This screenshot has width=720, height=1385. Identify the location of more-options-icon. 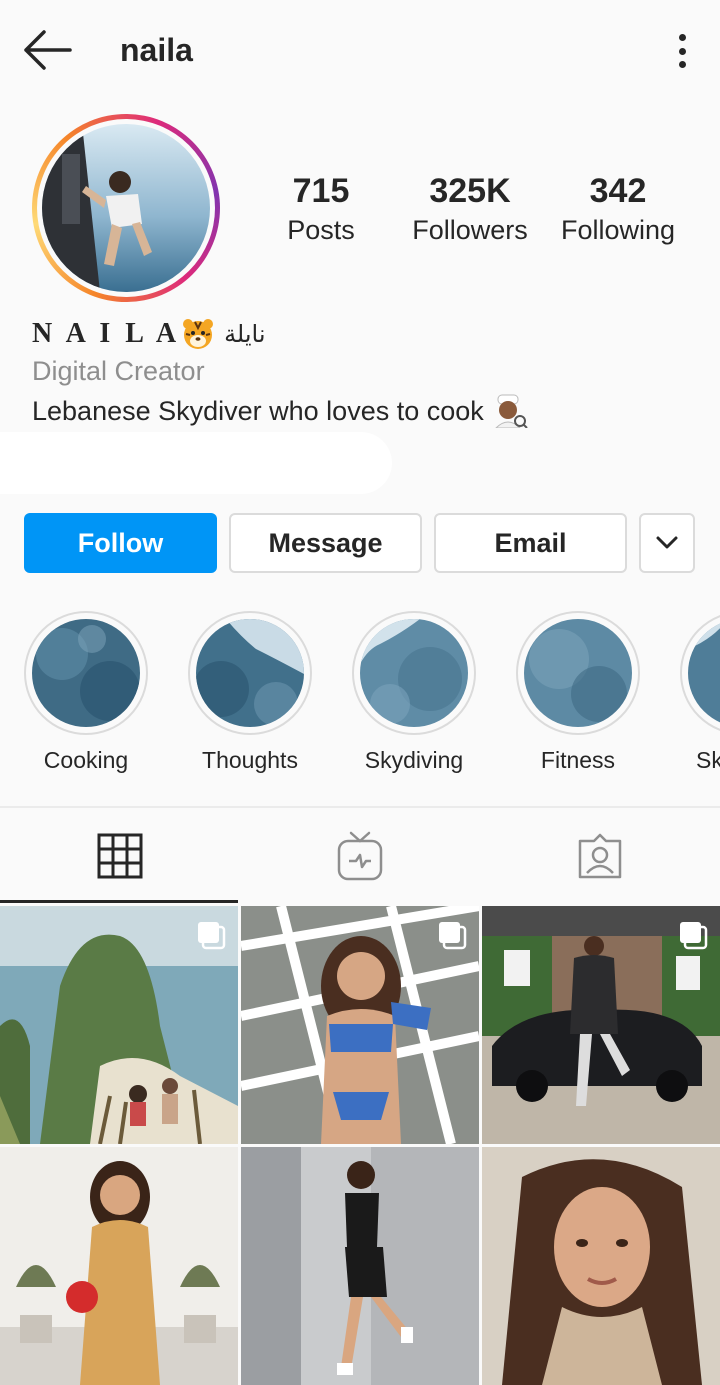
(682, 51).